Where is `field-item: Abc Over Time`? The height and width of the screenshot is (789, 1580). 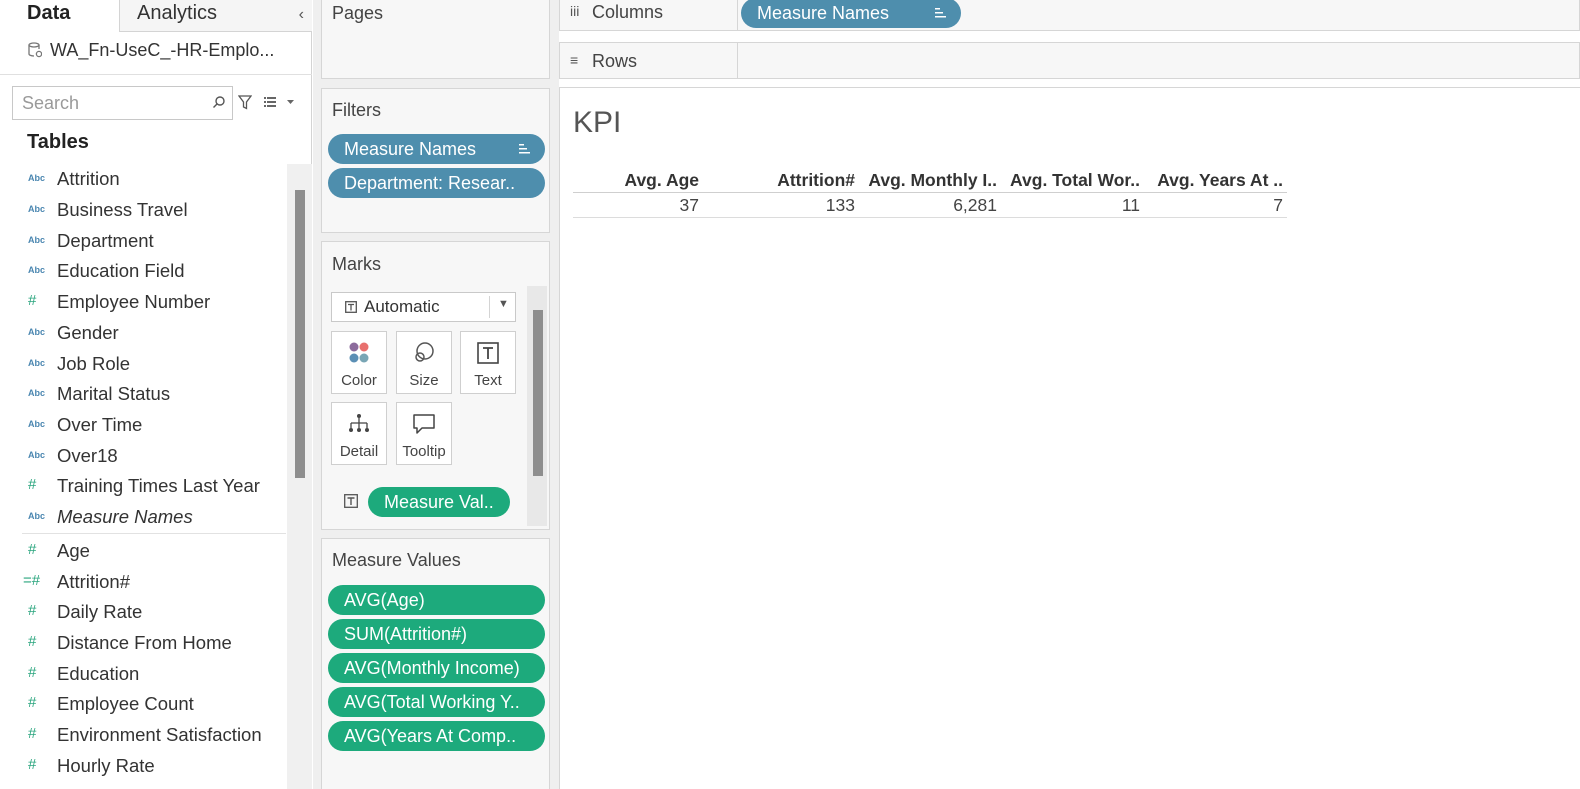
field-item: Abc Over Time is located at coordinates (154, 425).